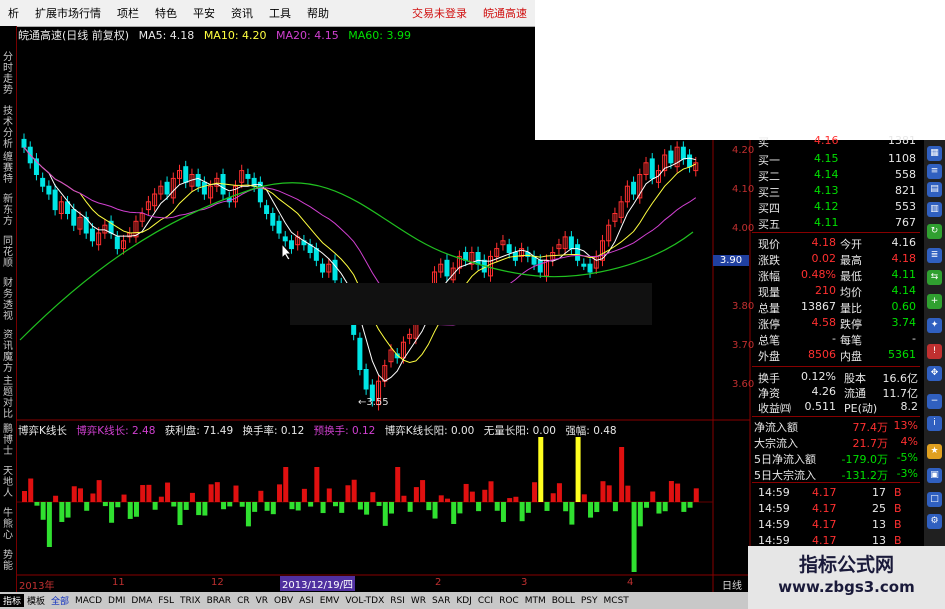 This screenshot has height=609, width=945. Describe the element at coordinates (68, 13) in the screenshot. I see `menu-item: 扩展市场行情` at that location.